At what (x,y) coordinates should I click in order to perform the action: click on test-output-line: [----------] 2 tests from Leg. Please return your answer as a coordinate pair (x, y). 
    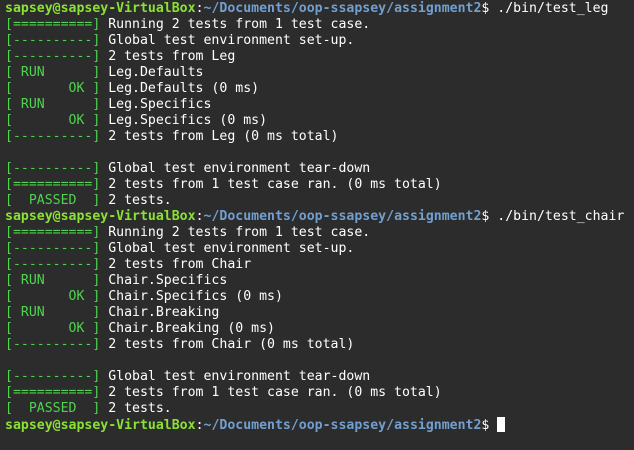
    Looking at the image, I should click on (319, 57).